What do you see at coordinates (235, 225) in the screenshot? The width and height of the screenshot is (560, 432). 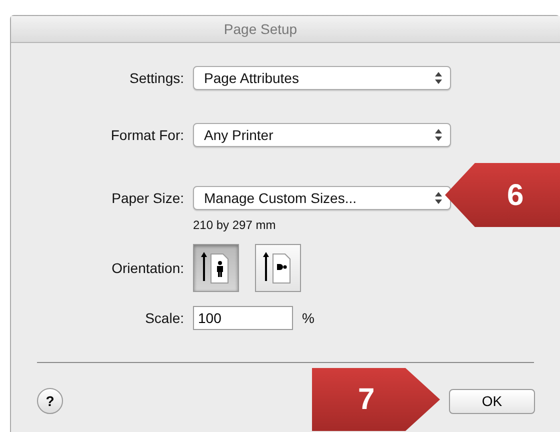 I see `paper-dimensions: 210 by 297 mm` at bounding box center [235, 225].